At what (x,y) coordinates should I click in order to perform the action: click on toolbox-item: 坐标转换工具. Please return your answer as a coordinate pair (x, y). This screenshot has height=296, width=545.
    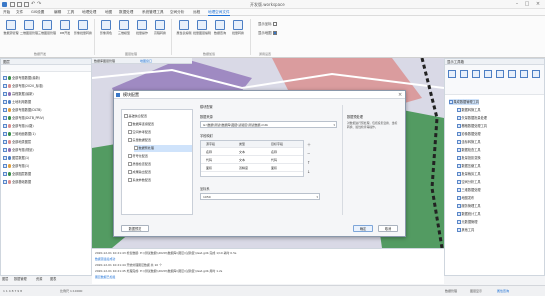
    Looking at the image, I should click on (469, 142).